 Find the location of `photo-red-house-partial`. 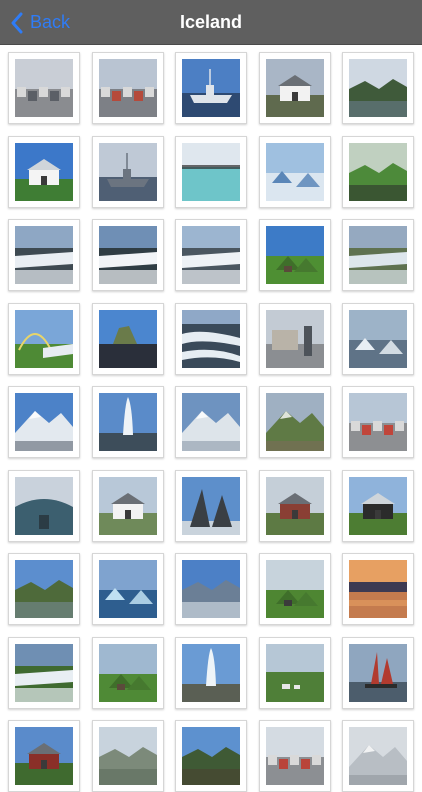

photo-red-house-partial is located at coordinates (44, 756).